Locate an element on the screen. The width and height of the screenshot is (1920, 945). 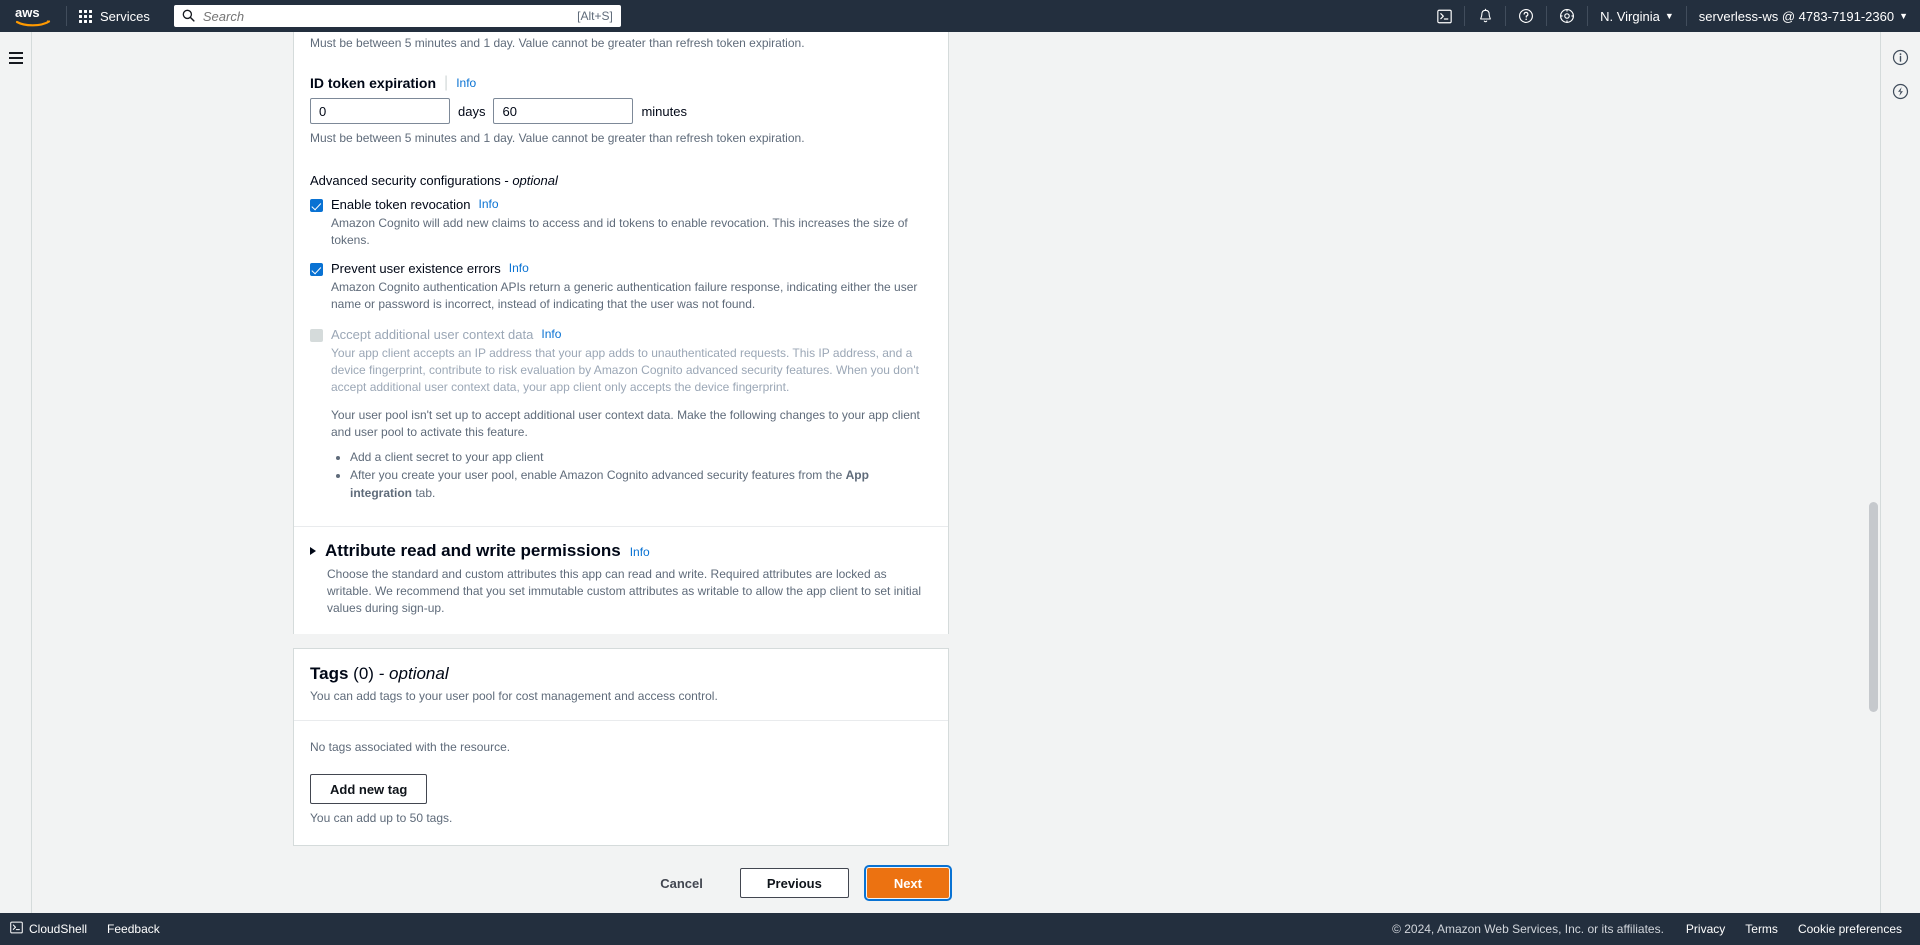
checkbox-accept-additional-user-context-data-box is located at coordinates (316, 335).